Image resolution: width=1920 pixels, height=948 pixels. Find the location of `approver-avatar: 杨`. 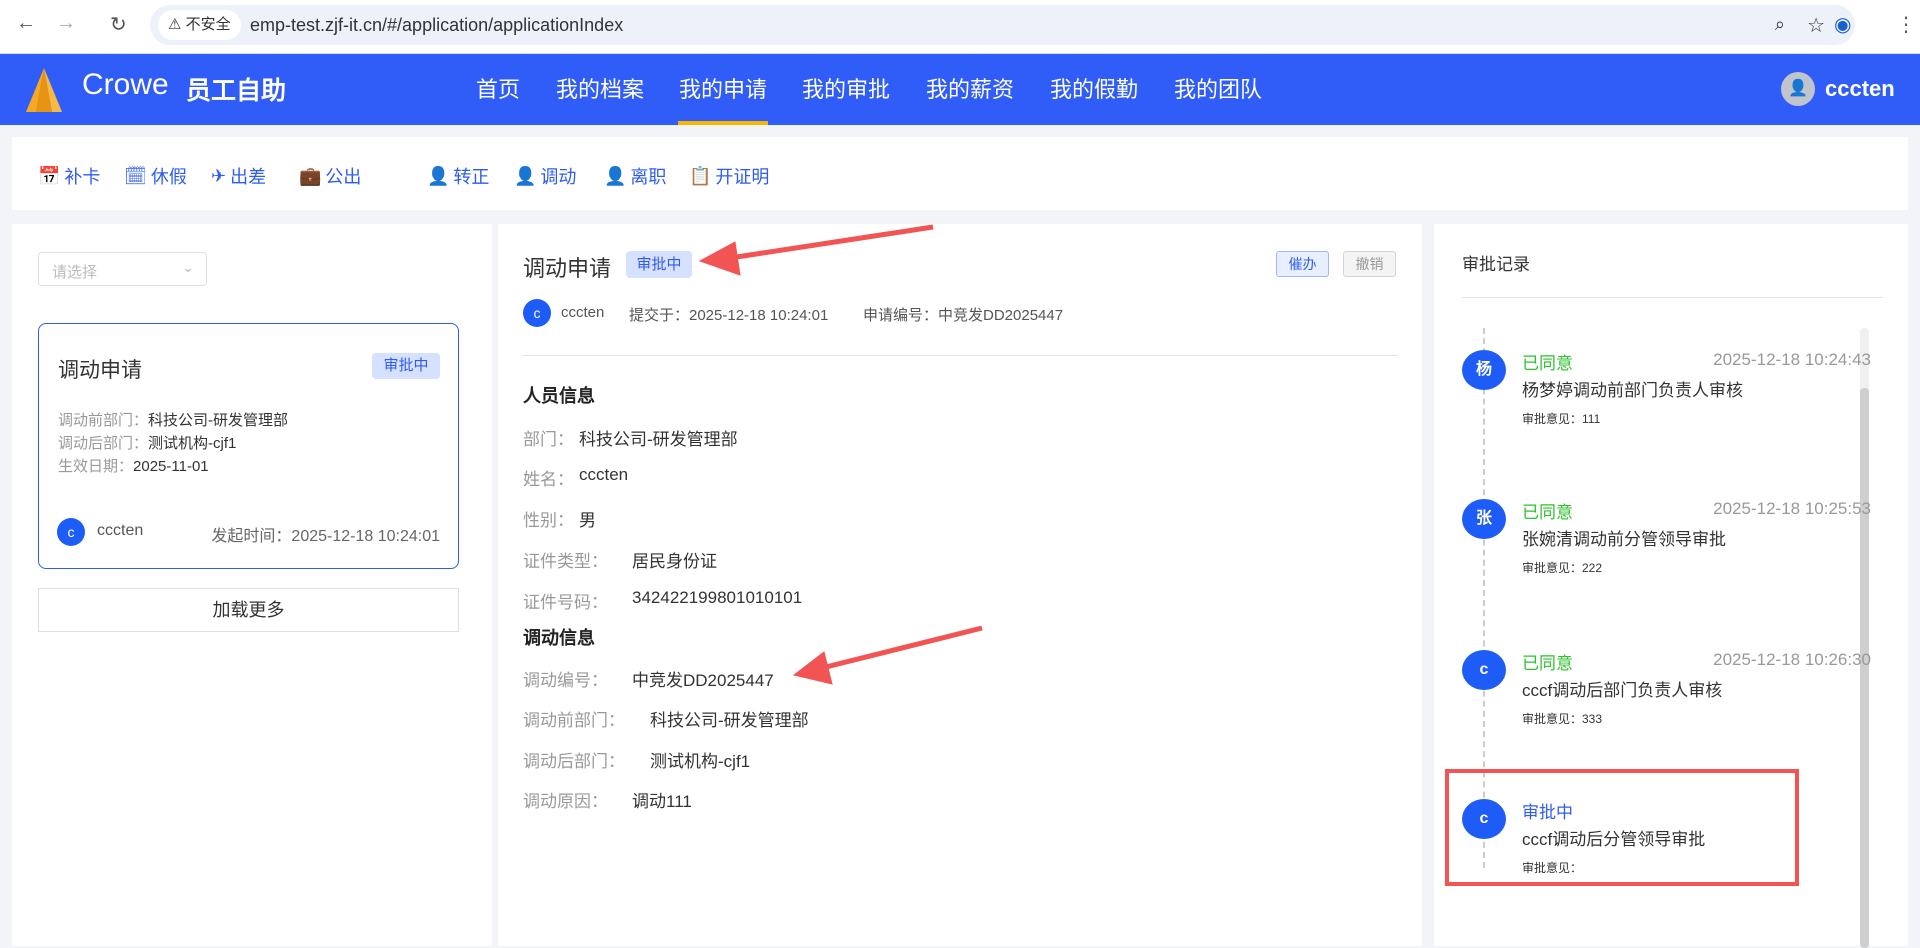

approver-avatar: 杨 is located at coordinates (1484, 370).